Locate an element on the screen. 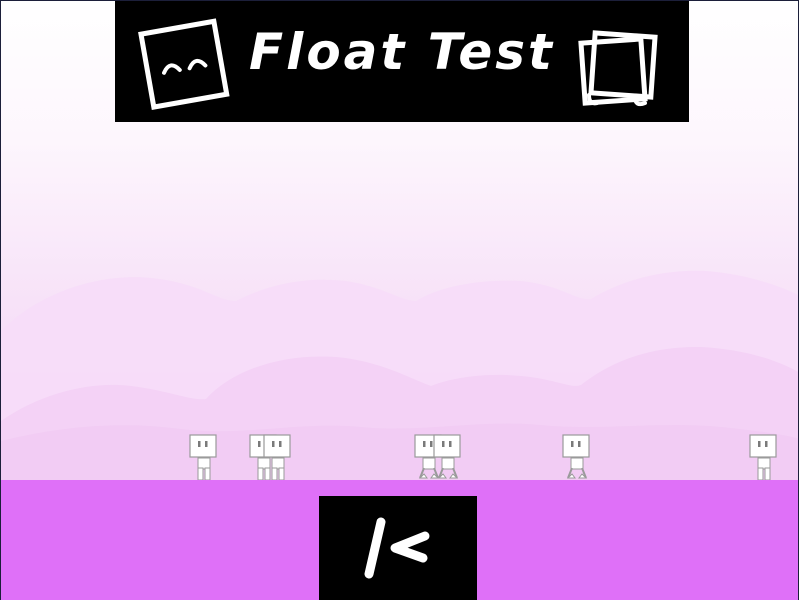  title-banner: Float Test is located at coordinates (402, 61).